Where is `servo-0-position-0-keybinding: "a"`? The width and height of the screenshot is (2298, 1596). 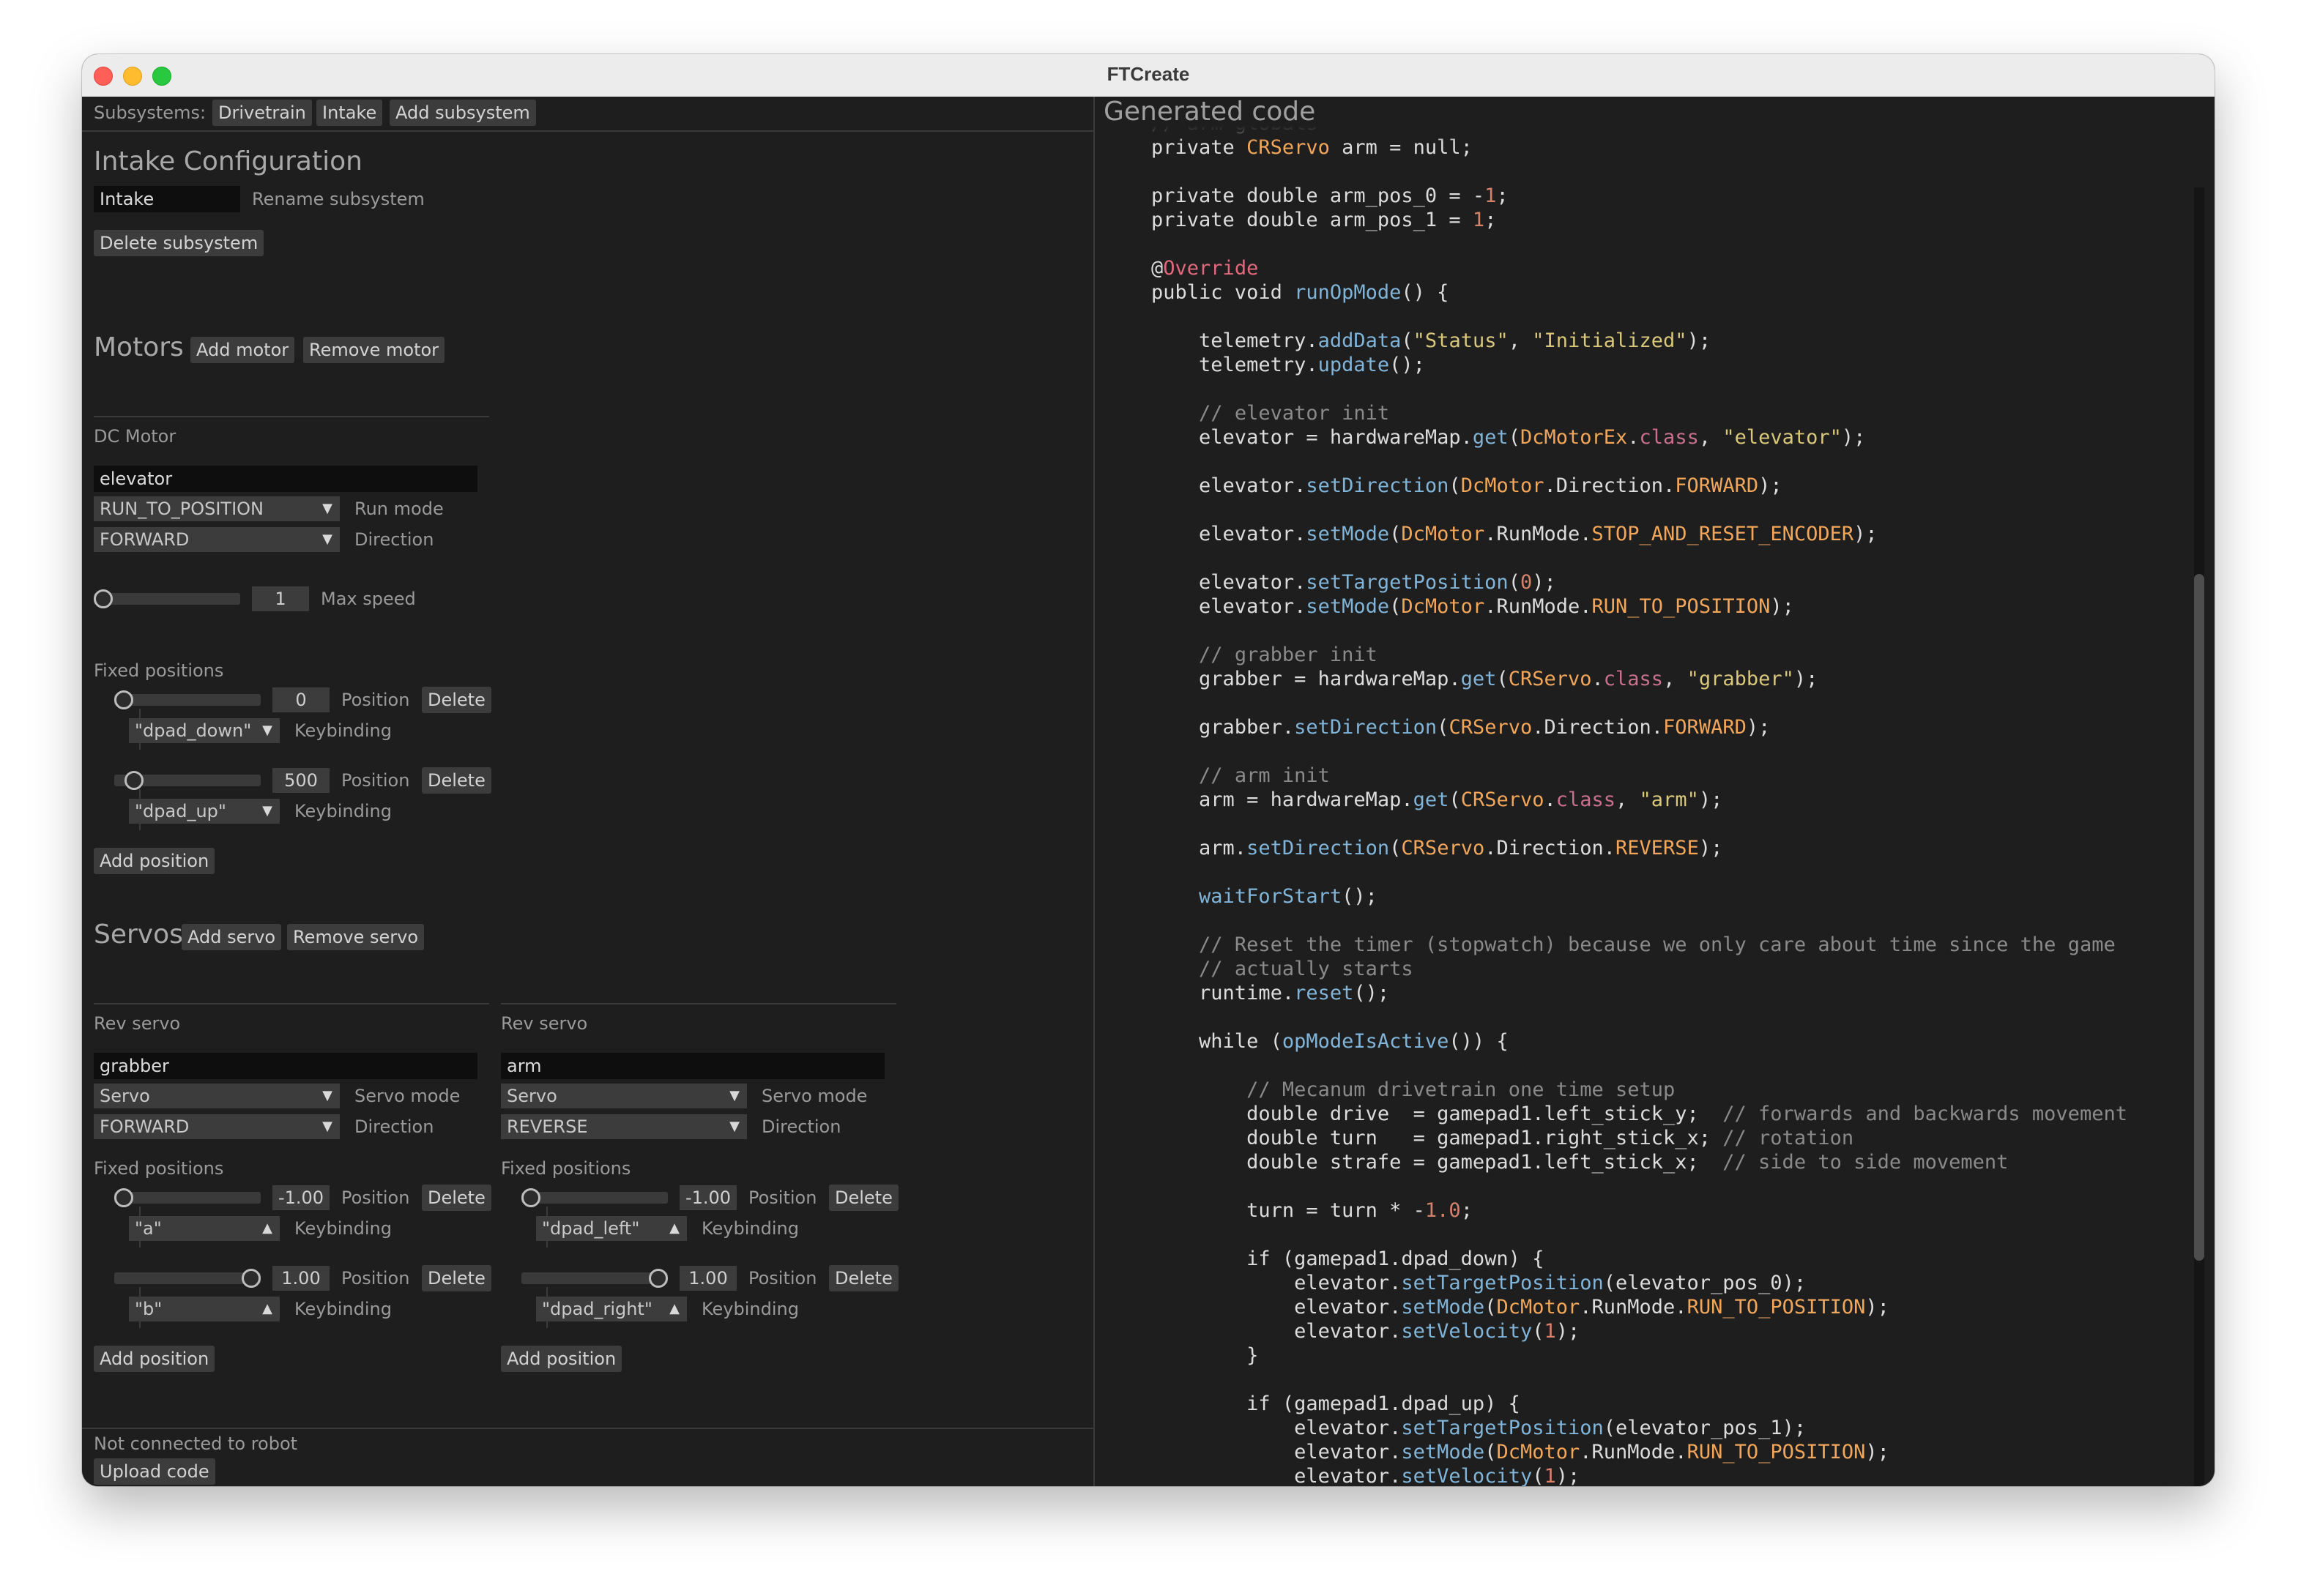 servo-0-position-0-keybinding: "a" is located at coordinates (148, 1228).